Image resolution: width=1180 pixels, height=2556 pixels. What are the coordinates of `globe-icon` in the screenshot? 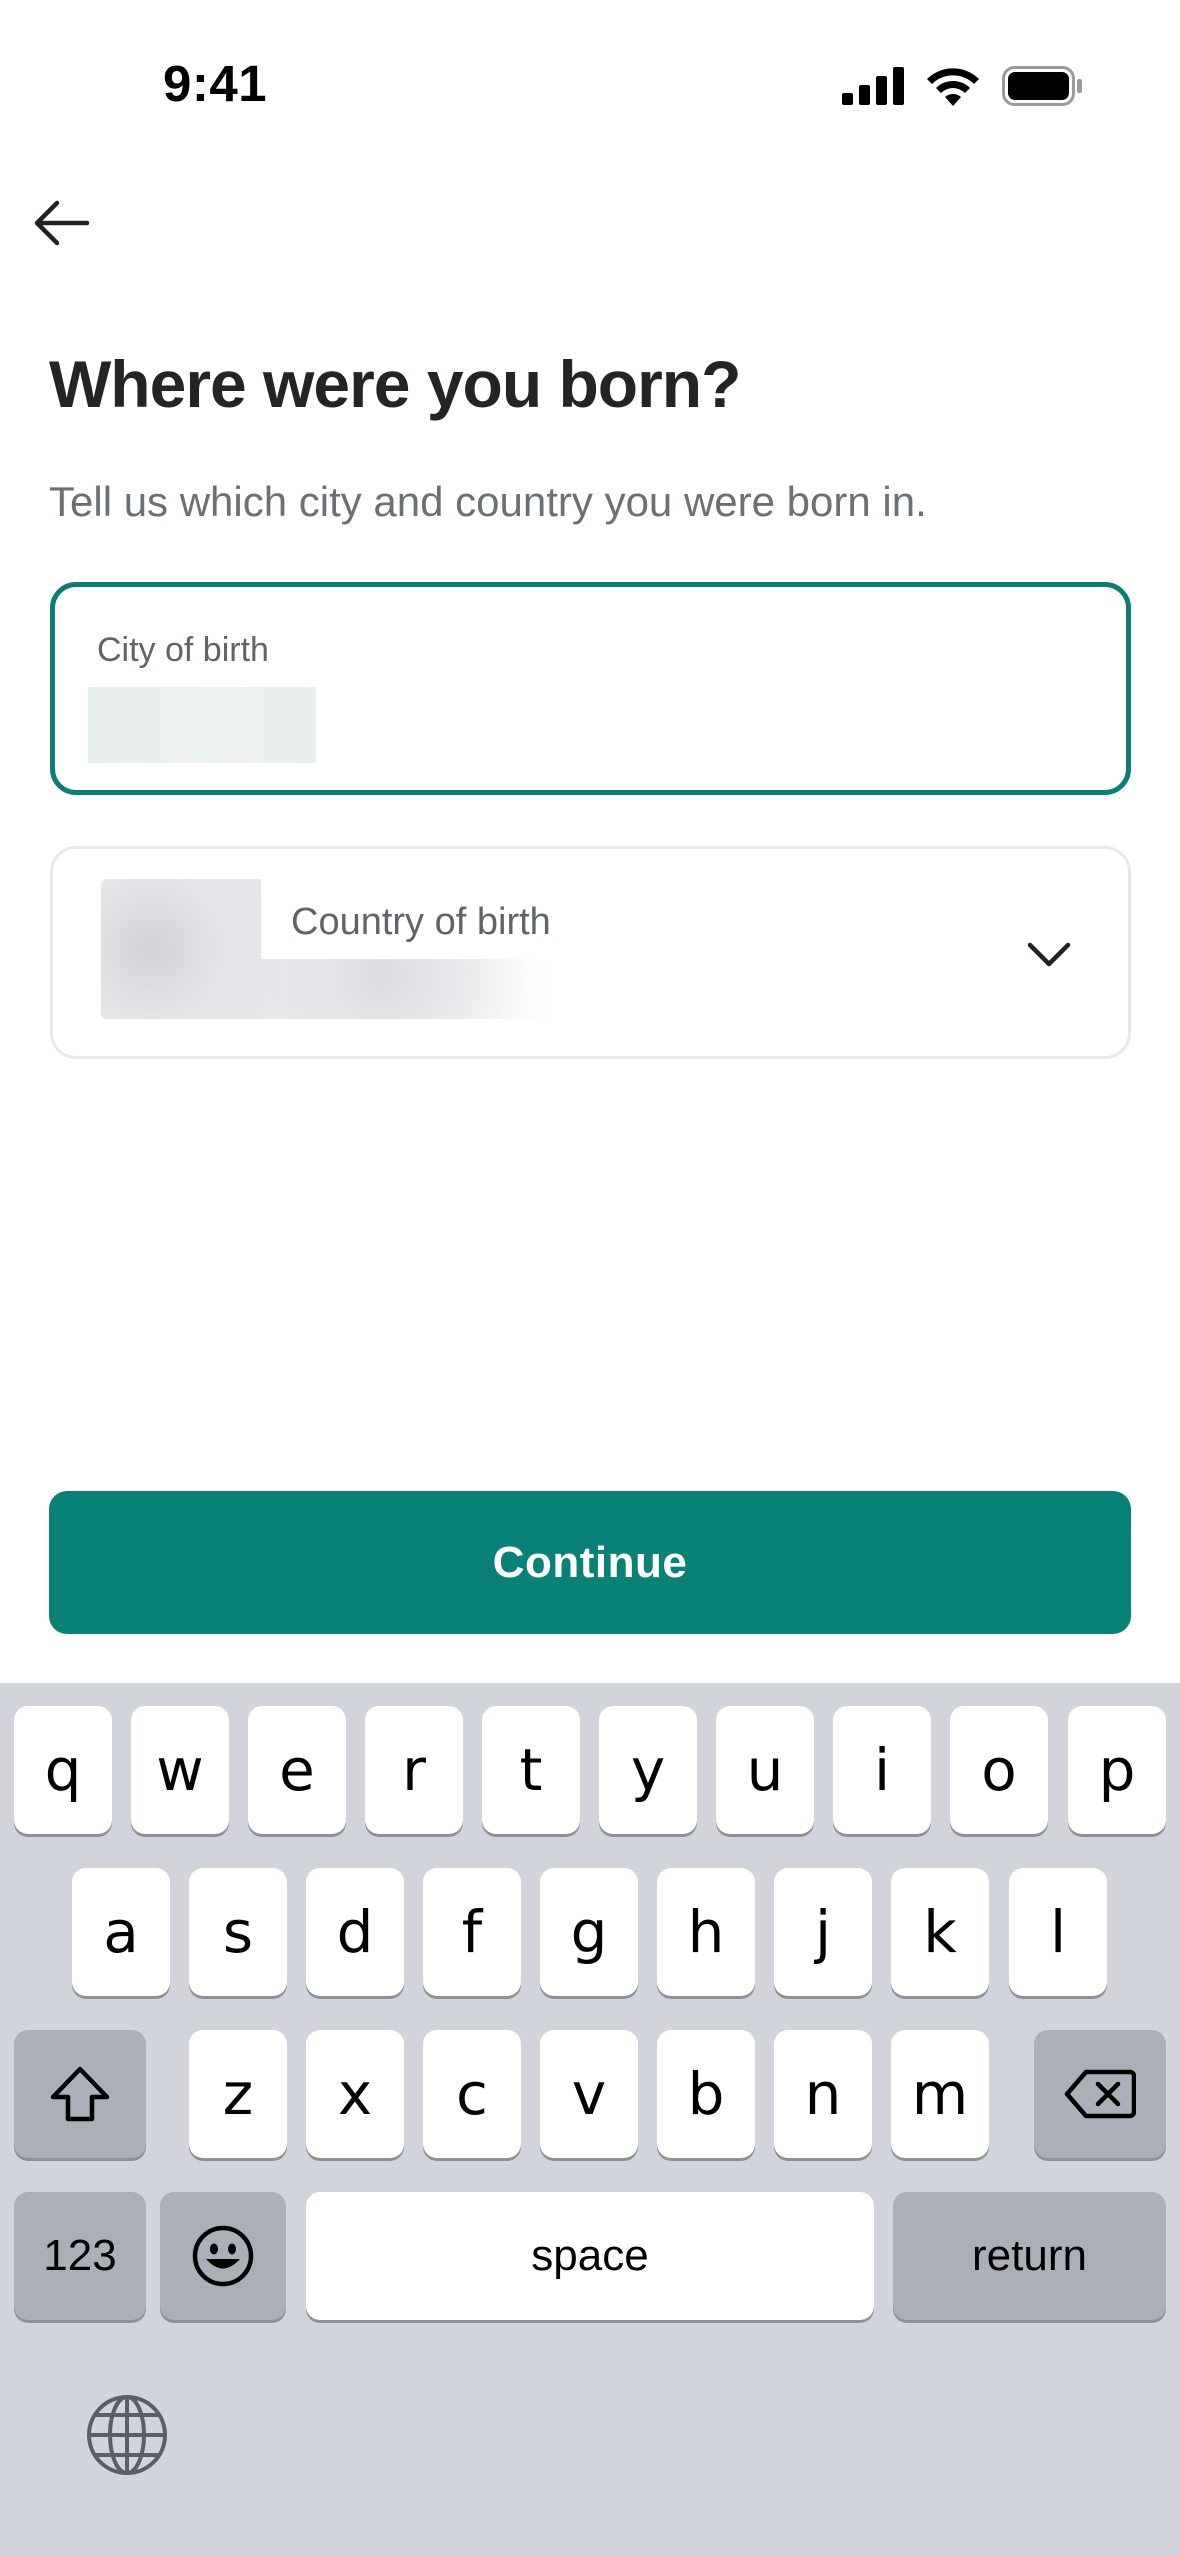 It's located at (127, 2435).